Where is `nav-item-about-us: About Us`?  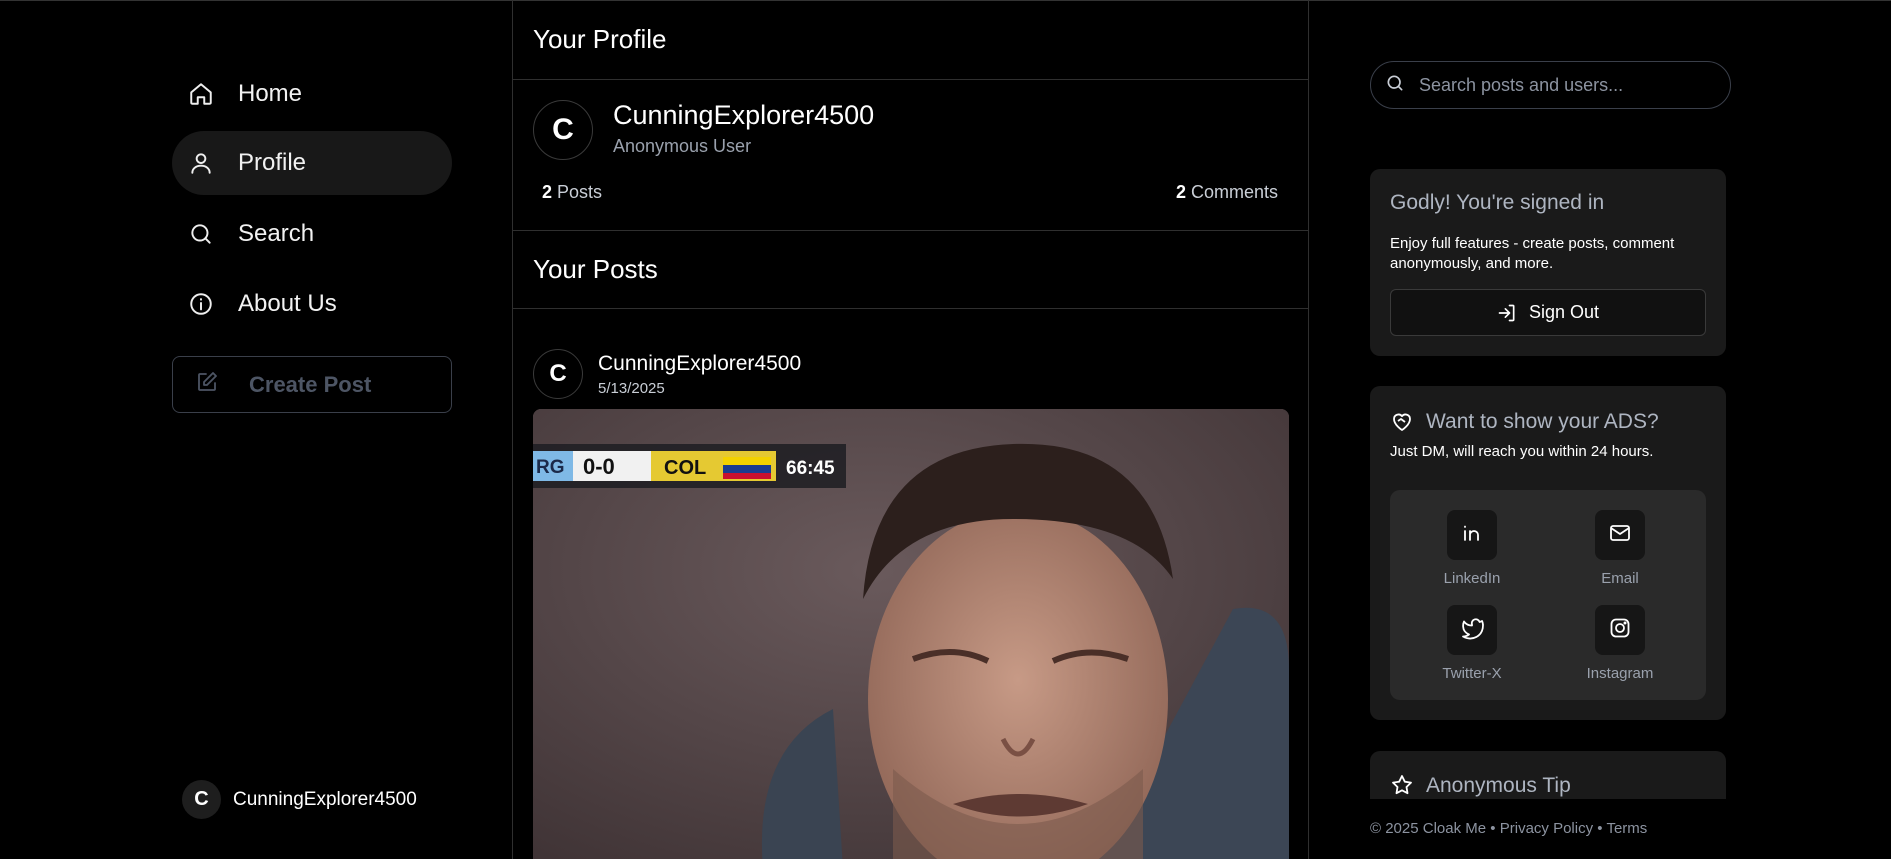 nav-item-about-us: About Us is located at coordinates (312, 304).